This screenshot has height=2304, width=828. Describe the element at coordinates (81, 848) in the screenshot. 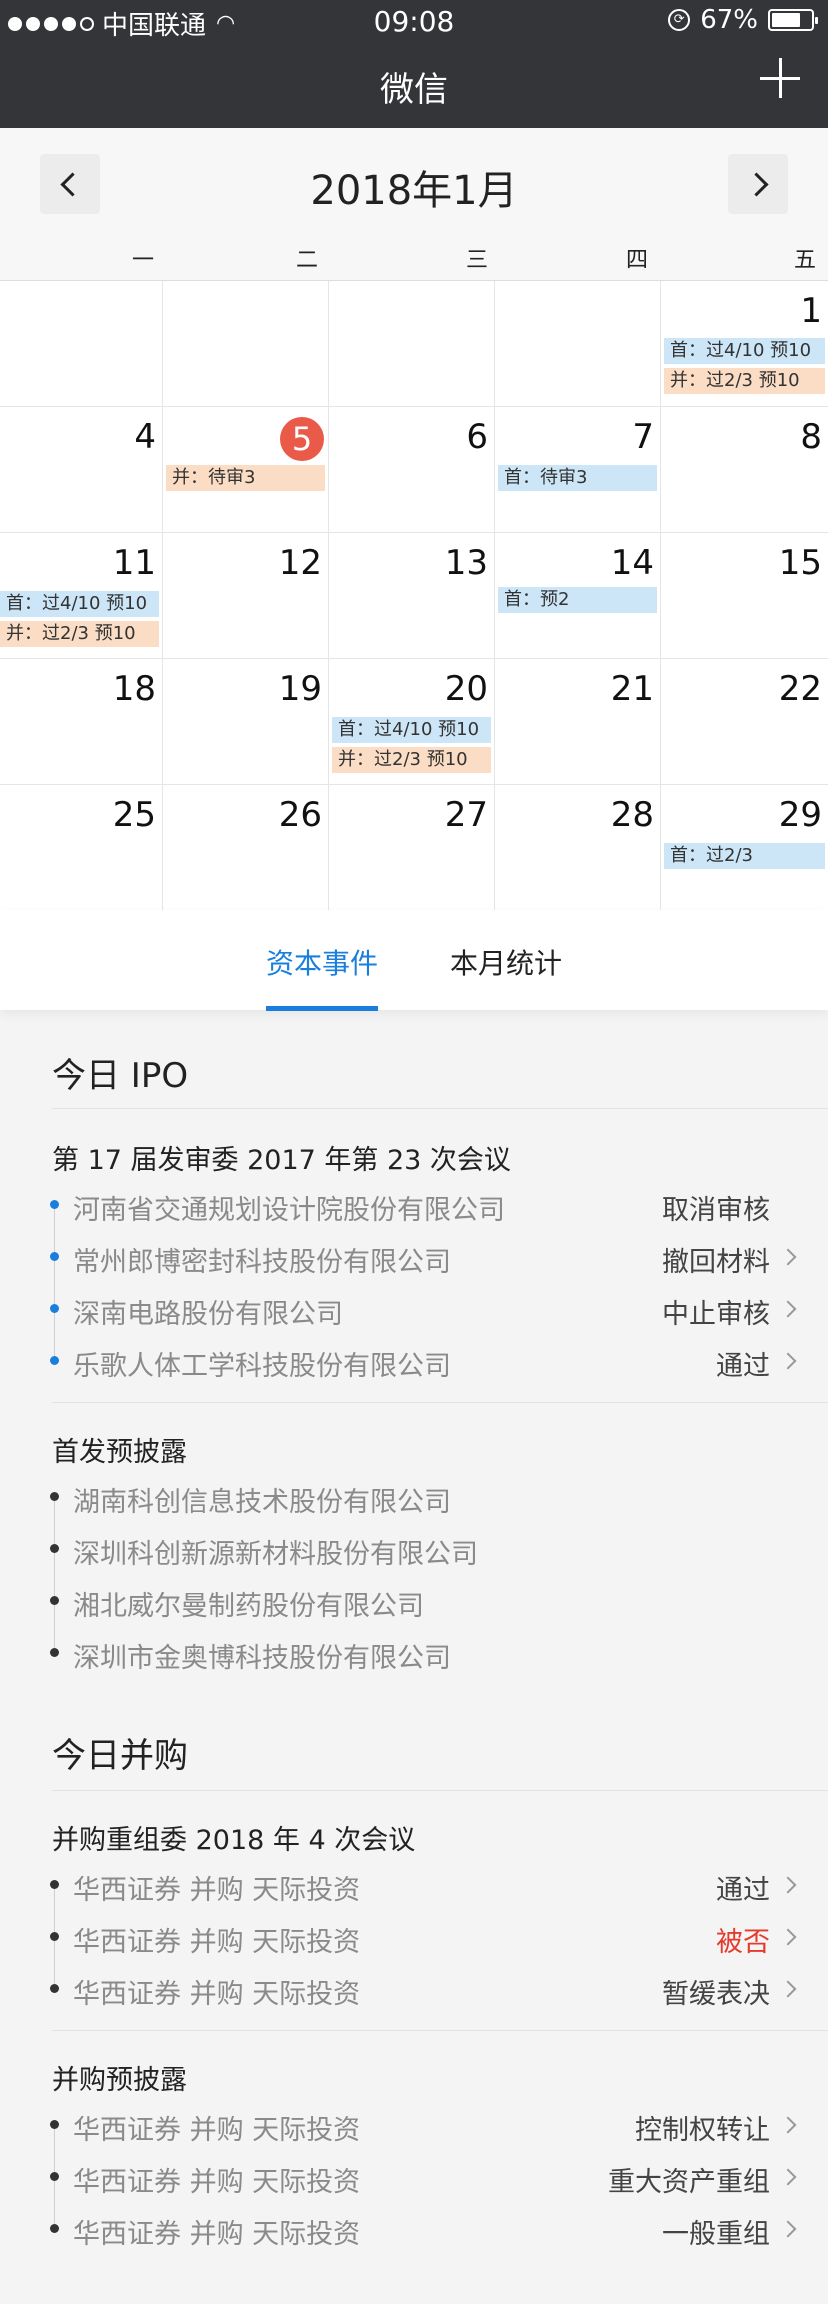

I see `calendar-cell: 25` at that location.